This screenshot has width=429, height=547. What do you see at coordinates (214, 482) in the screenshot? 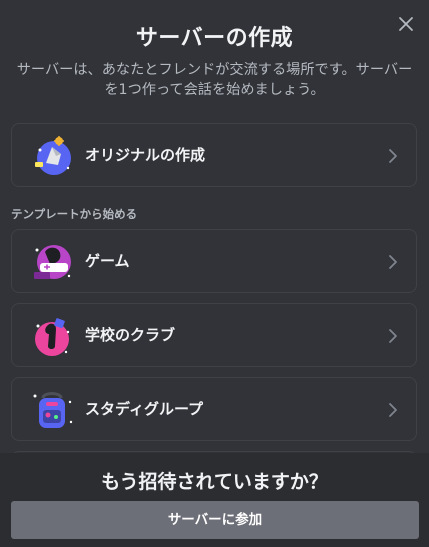
I see `footer-title: もう招待されていますか？` at bounding box center [214, 482].